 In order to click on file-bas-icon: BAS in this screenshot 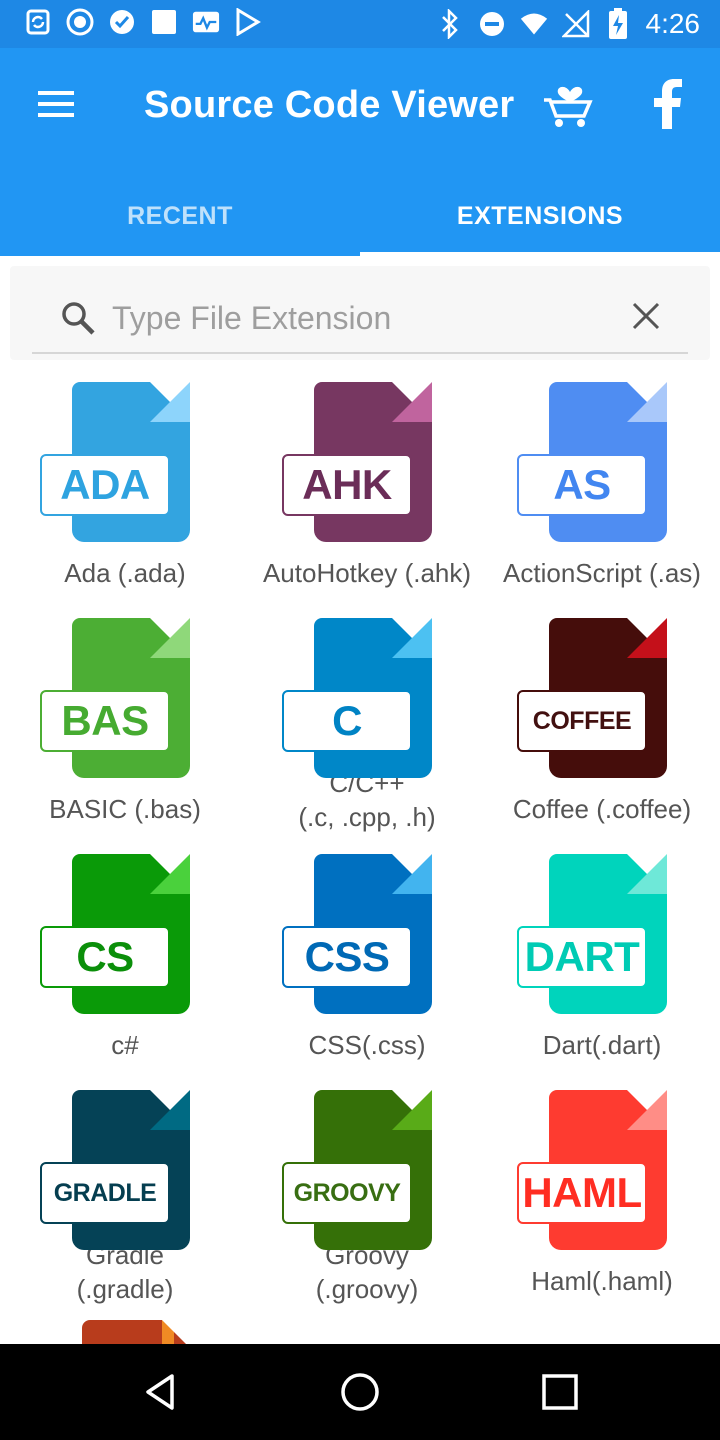, I will do `click(125, 698)`.